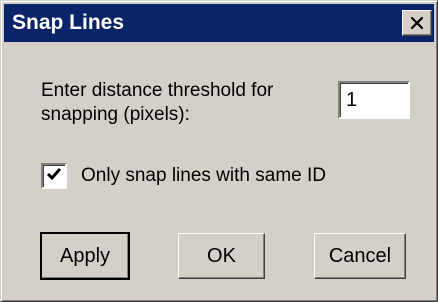  I want to click on apply-button: Apply, so click(85, 256).